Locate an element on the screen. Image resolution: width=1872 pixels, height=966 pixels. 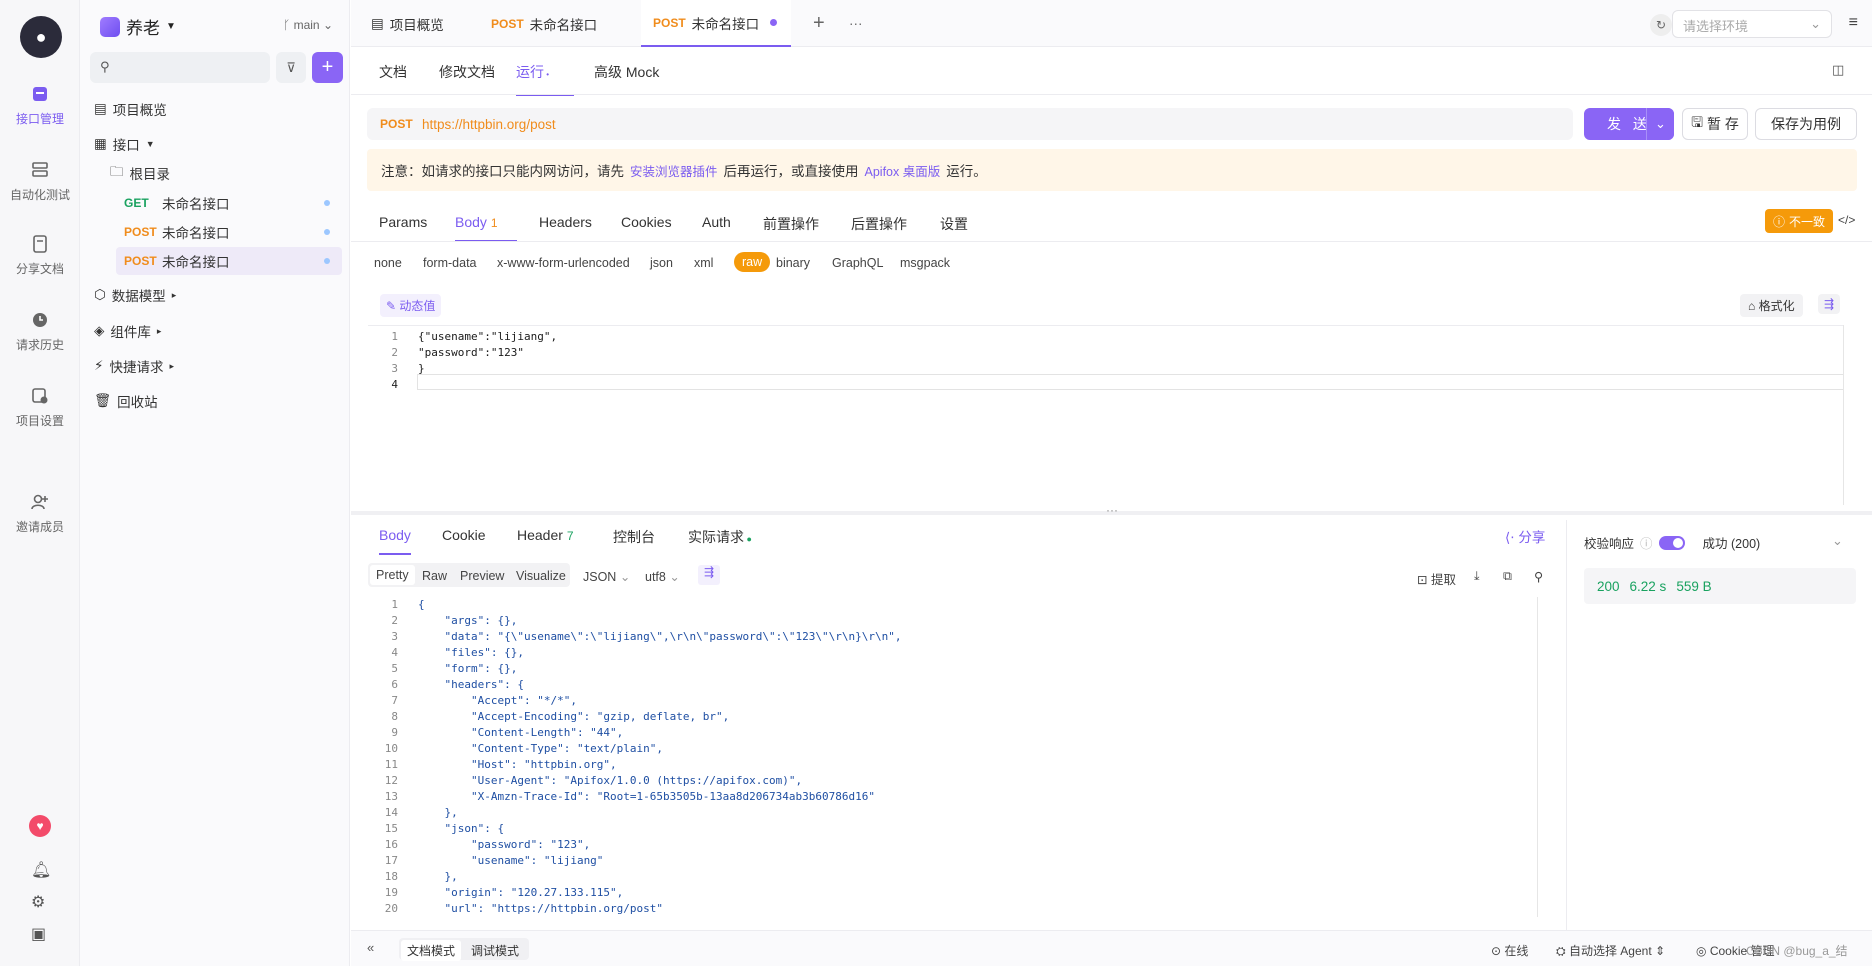
body-type-msgpack: msgpack is located at coordinates (925, 263).